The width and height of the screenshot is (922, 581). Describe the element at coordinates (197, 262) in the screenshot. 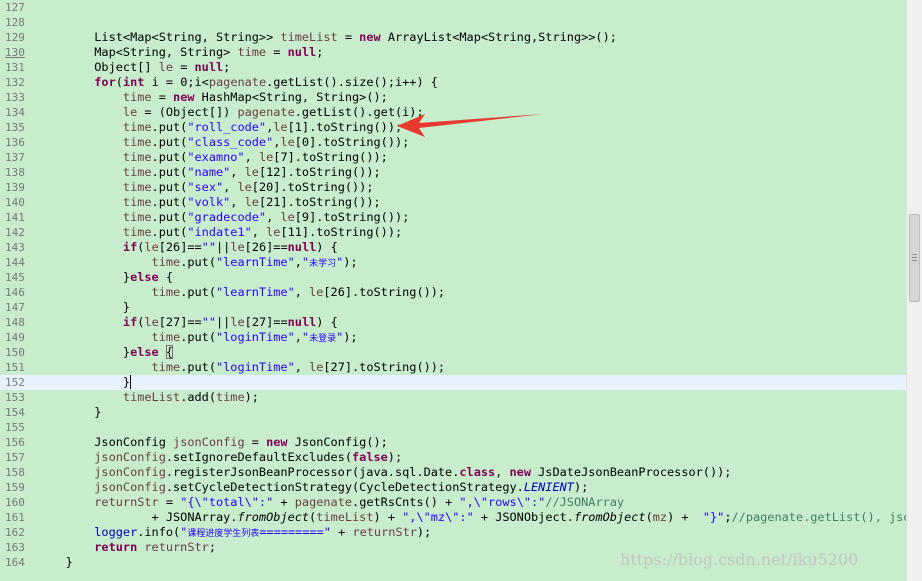

I see `code-text: time.put("learnTime","未学习");` at that location.